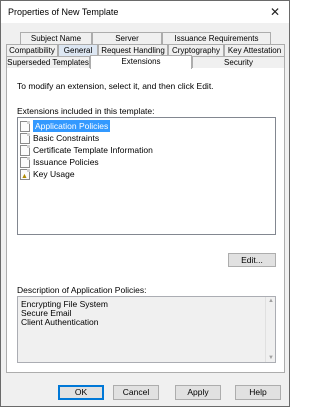 This screenshot has height=407, width=320. I want to click on tab-security: Security, so click(238, 62).